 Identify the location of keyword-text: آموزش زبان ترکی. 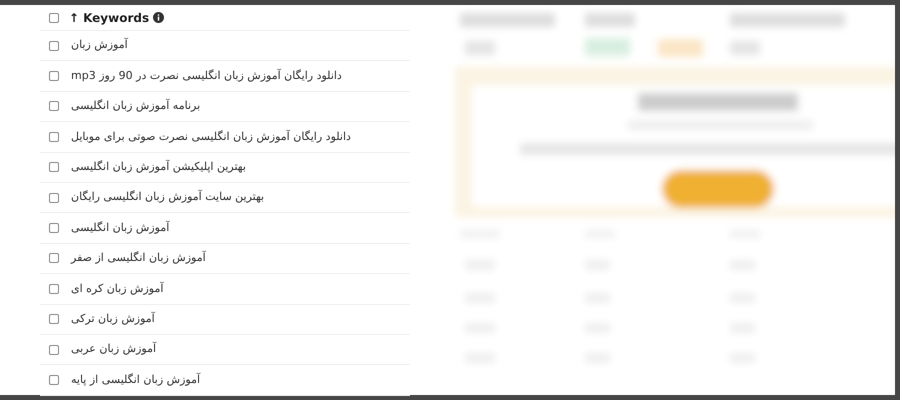
(113, 318).